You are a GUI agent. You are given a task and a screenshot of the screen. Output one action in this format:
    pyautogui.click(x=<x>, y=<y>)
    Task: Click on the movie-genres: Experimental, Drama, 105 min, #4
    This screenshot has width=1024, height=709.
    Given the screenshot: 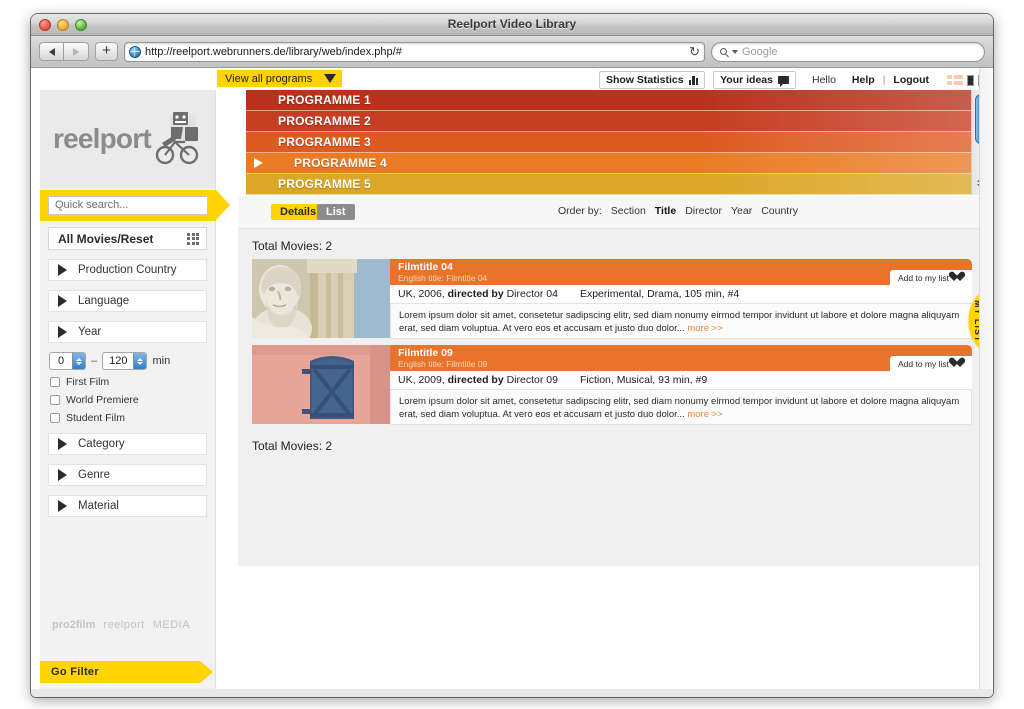 What is the action you would take?
    pyautogui.click(x=659, y=294)
    